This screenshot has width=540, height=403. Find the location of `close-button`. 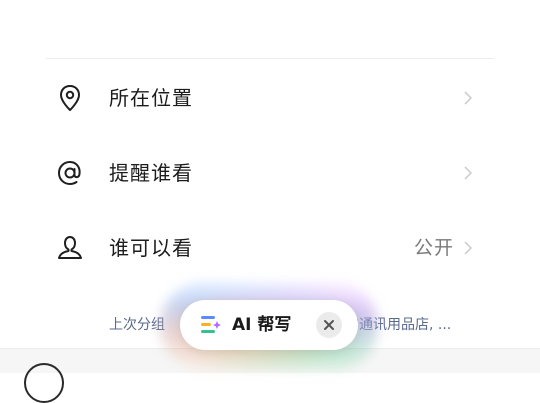

close-button is located at coordinates (329, 325).